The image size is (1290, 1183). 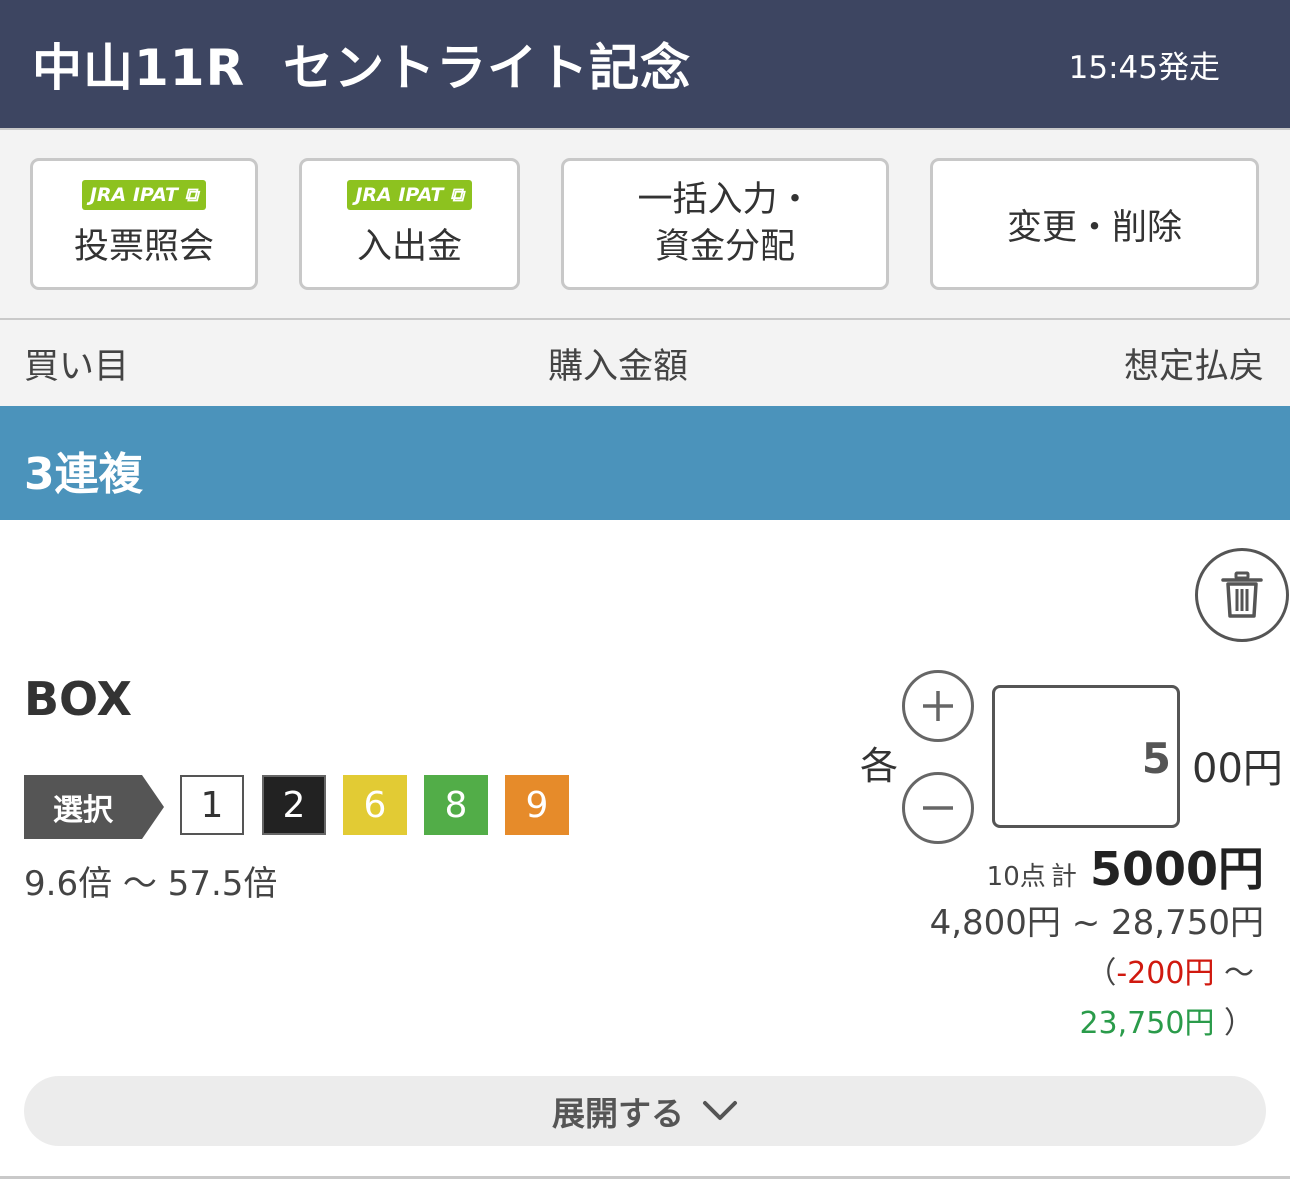 What do you see at coordinates (294, 805) in the screenshot?
I see `horse-number-2: 2` at bounding box center [294, 805].